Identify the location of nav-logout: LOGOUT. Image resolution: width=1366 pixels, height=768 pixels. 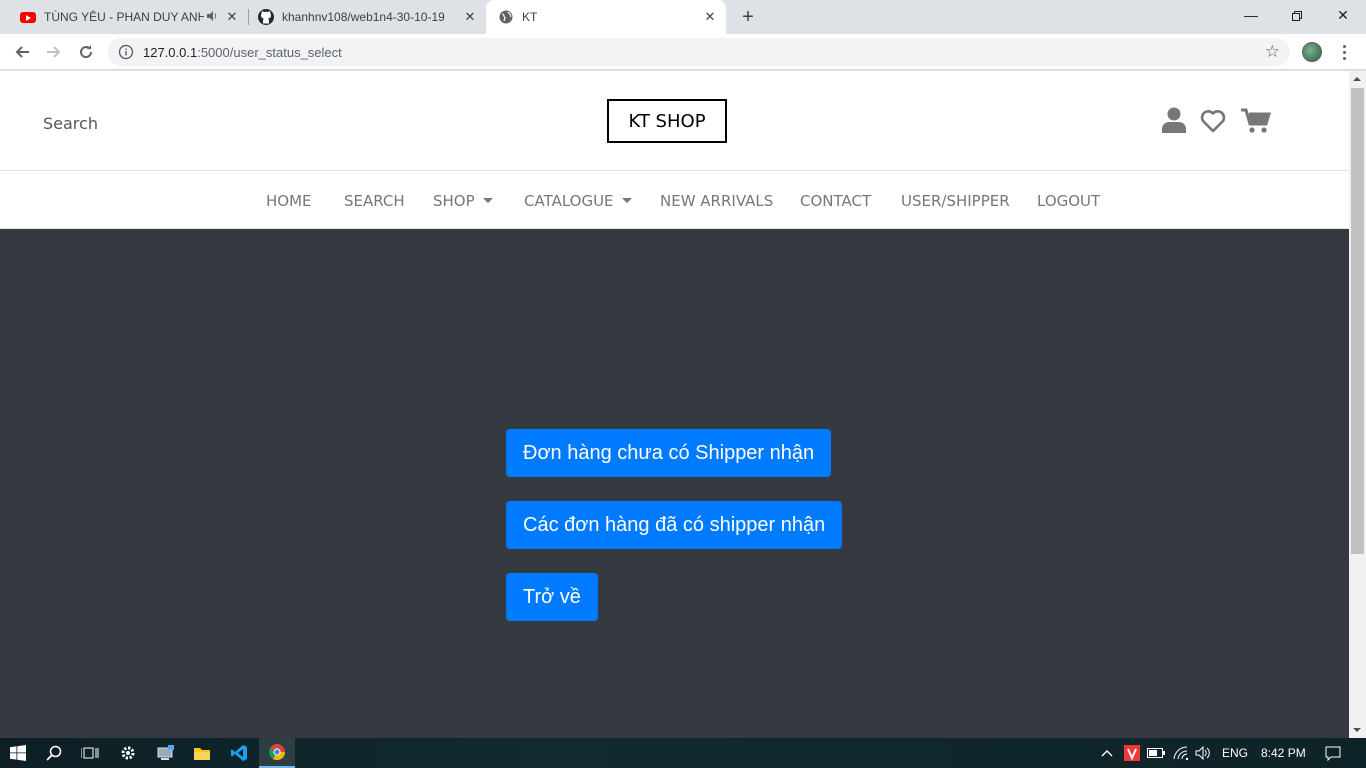
(1068, 201).